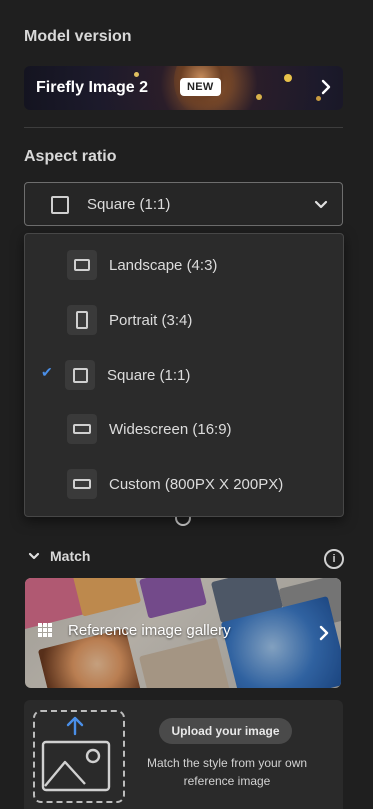 The image size is (373, 809). What do you see at coordinates (70, 556) in the screenshot?
I see `match-heading: Match` at bounding box center [70, 556].